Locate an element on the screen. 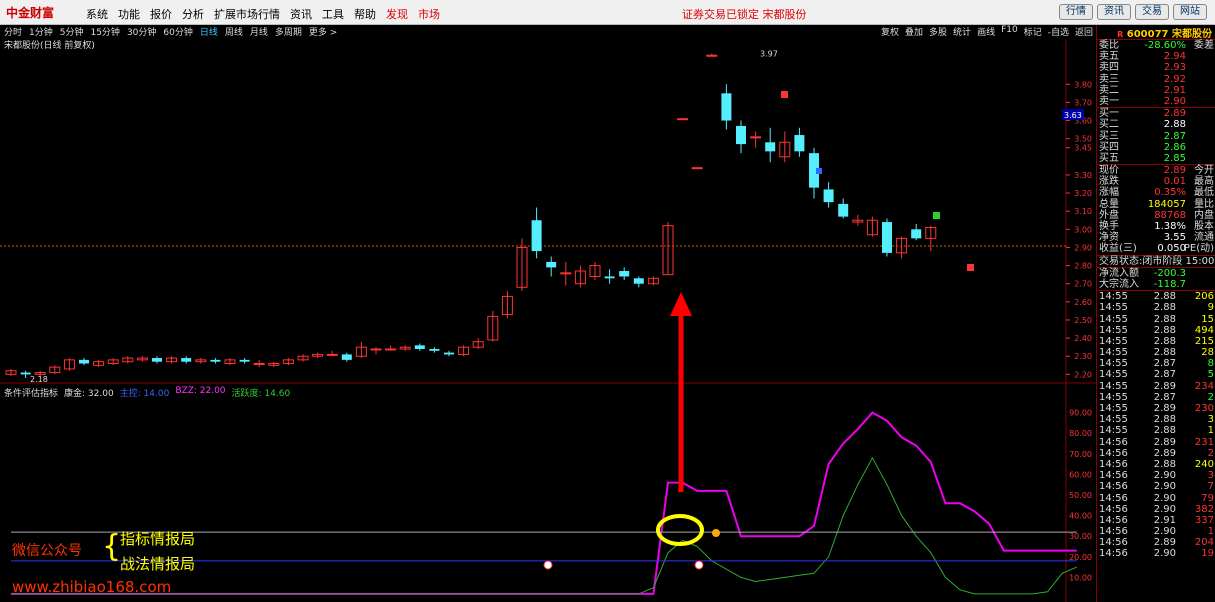  news-button: 资讯 is located at coordinates (1114, 12).